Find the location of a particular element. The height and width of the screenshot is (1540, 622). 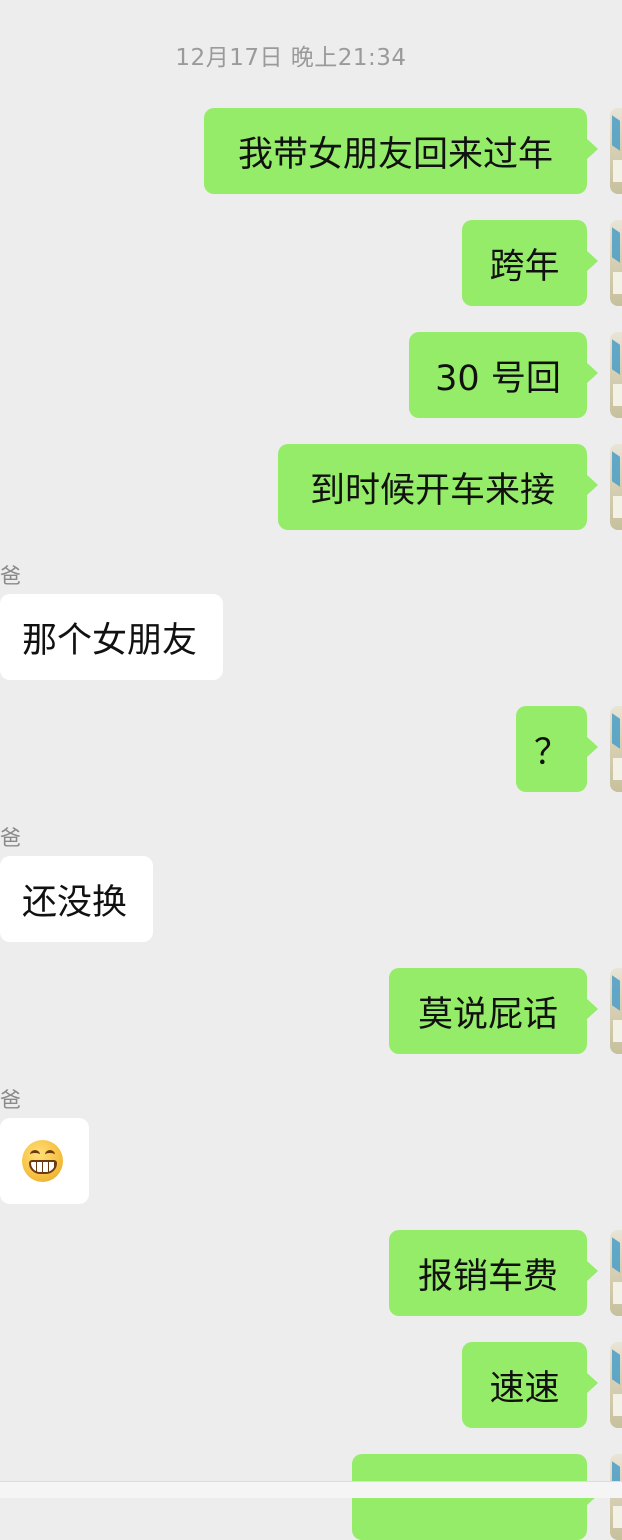

message-text: 莫说屁话 is located at coordinates (487, 1014).